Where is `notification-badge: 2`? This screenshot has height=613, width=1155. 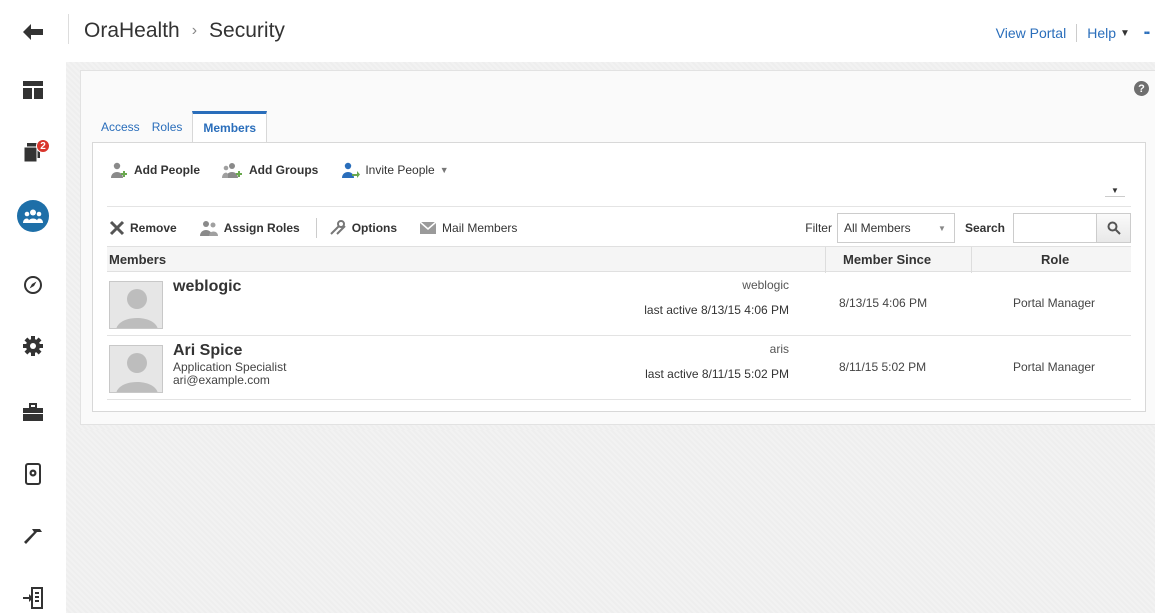 notification-badge: 2 is located at coordinates (43, 146).